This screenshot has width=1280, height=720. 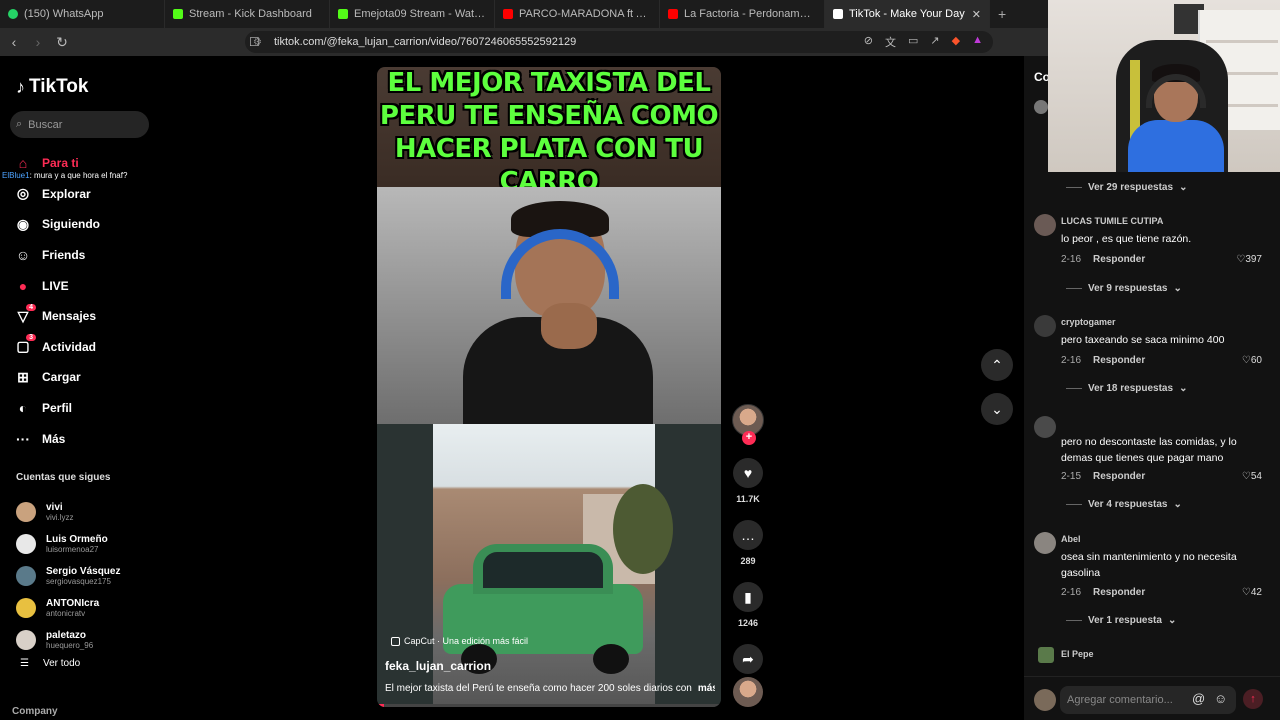 What do you see at coordinates (1252, 476) in the screenshot?
I see `comment-like-button: ♡54` at bounding box center [1252, 476].